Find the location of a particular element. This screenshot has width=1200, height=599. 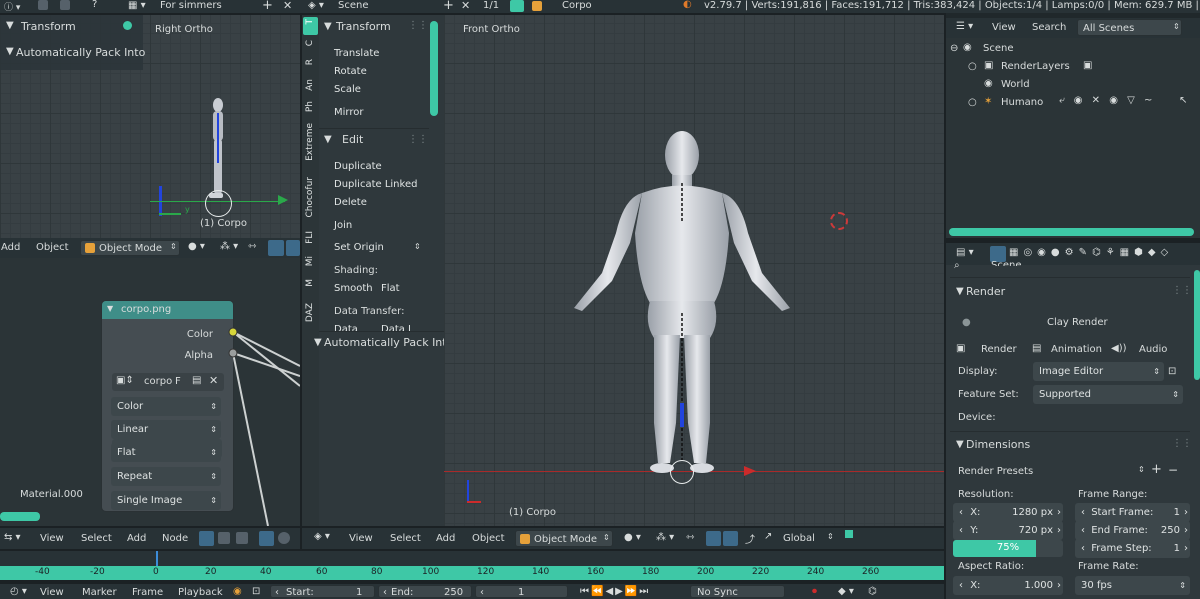

aspect-x-field: ‹ X: 1.000 › is located at coordinates (1008, 585).